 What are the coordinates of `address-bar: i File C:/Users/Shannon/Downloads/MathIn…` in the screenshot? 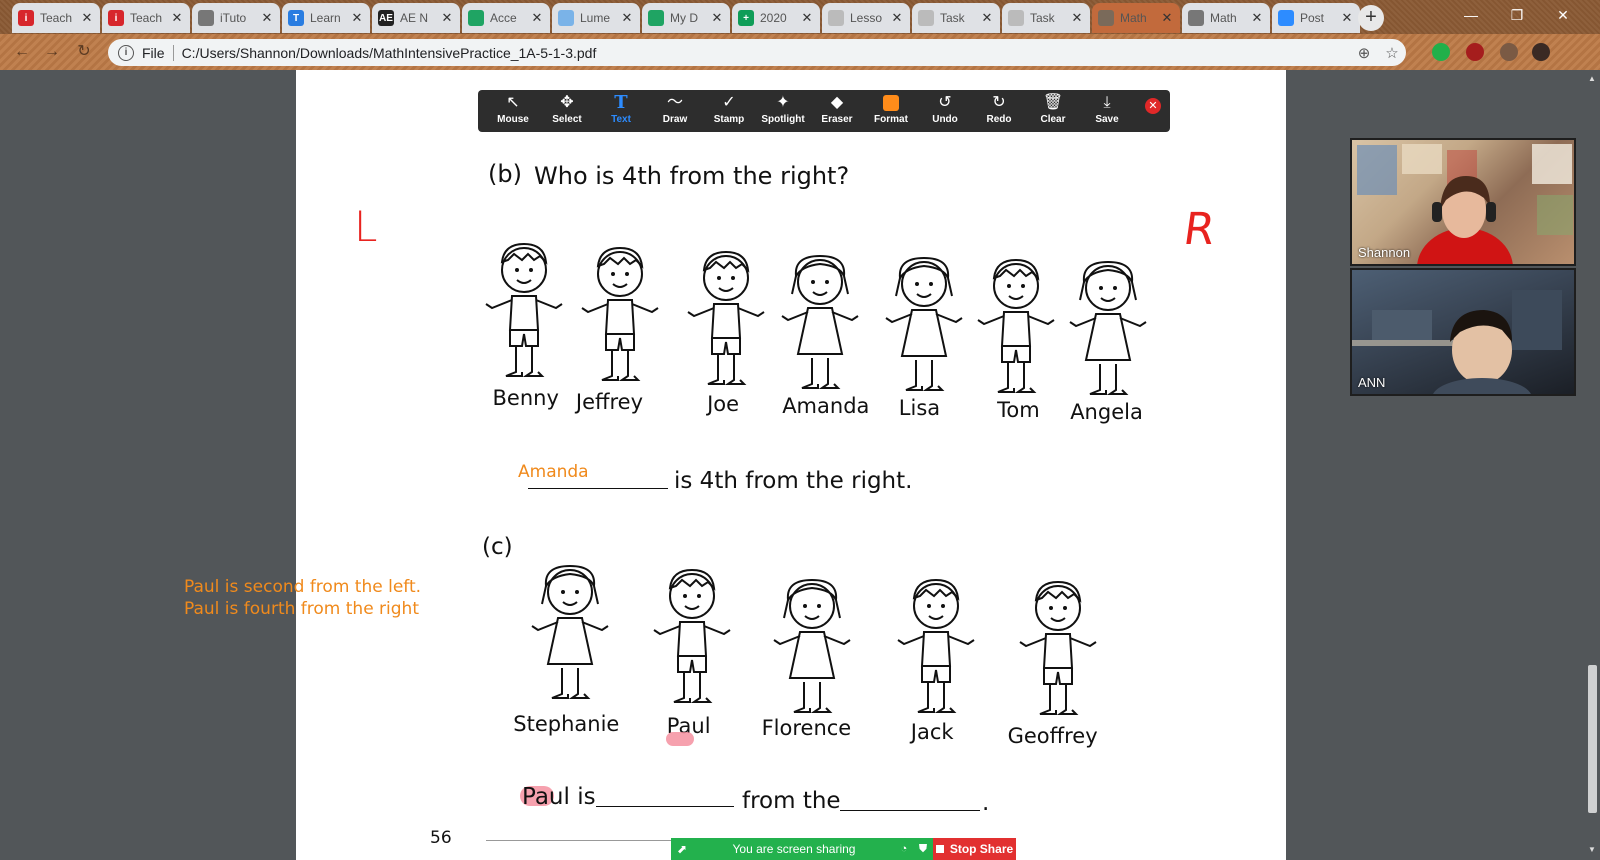 It's located at (757, 52).